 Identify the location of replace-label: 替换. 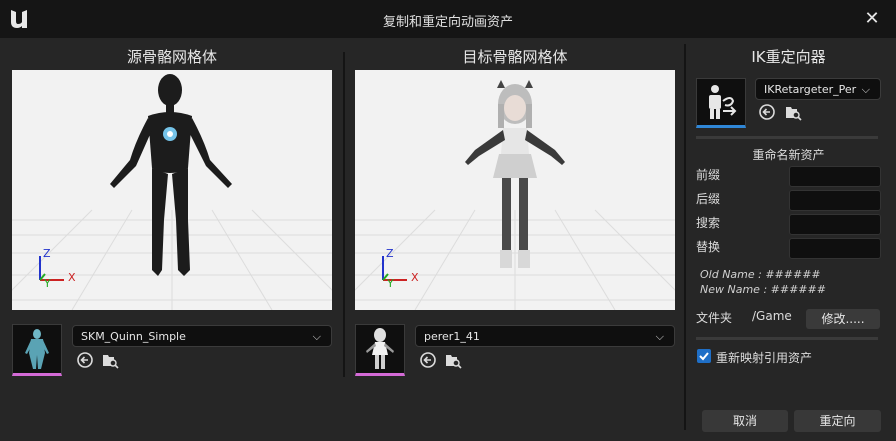
(708, 247).